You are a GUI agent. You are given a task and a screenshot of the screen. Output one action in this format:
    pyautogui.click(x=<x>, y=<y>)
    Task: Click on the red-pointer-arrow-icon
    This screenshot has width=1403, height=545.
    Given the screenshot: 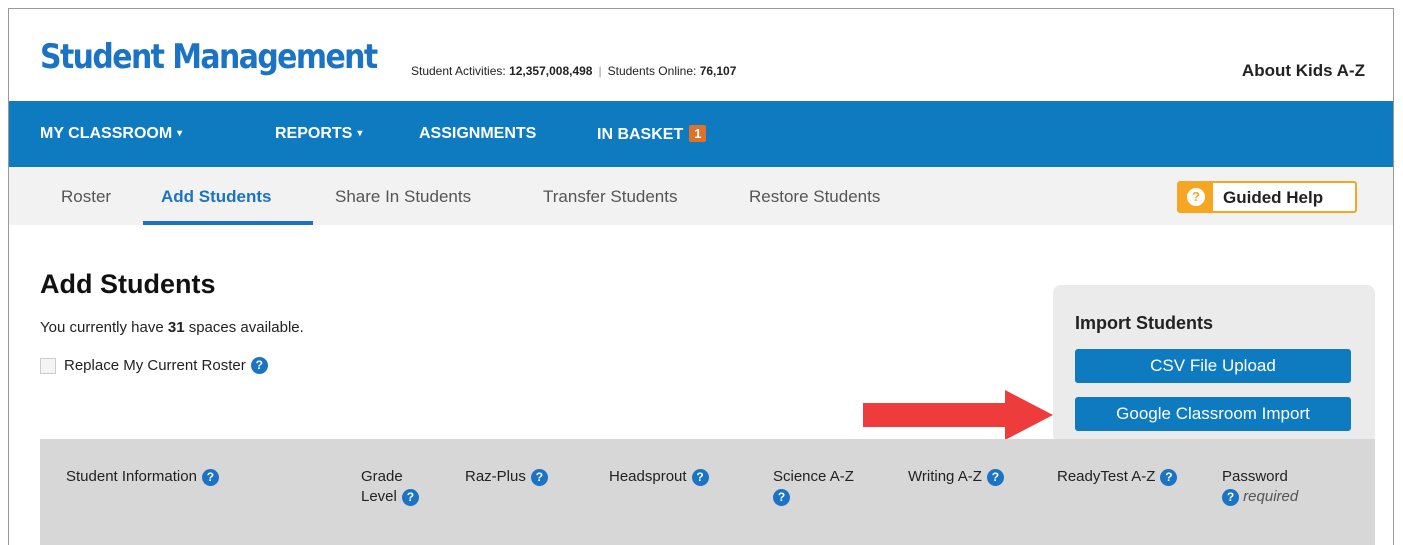 What is the action you would take?
    pyautogui.click(x=958, y=415)
    